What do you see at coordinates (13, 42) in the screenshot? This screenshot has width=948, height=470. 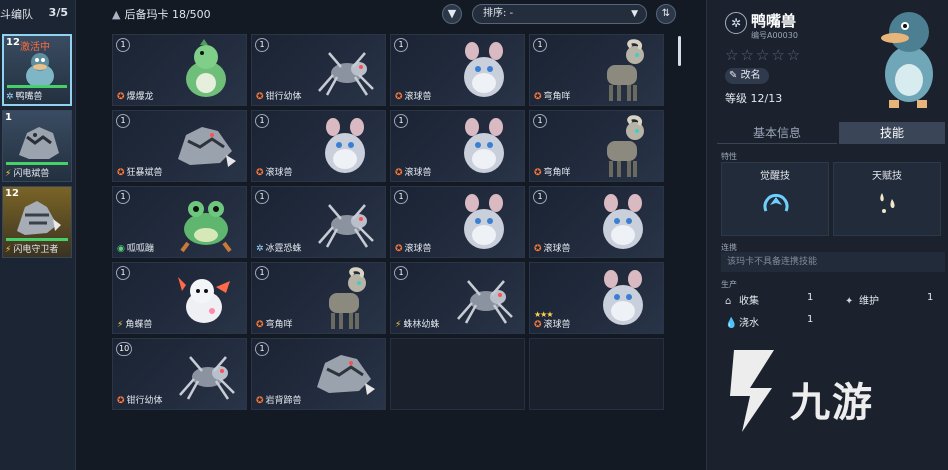 I see `member-level: 12` at bounding box center [13, 42].